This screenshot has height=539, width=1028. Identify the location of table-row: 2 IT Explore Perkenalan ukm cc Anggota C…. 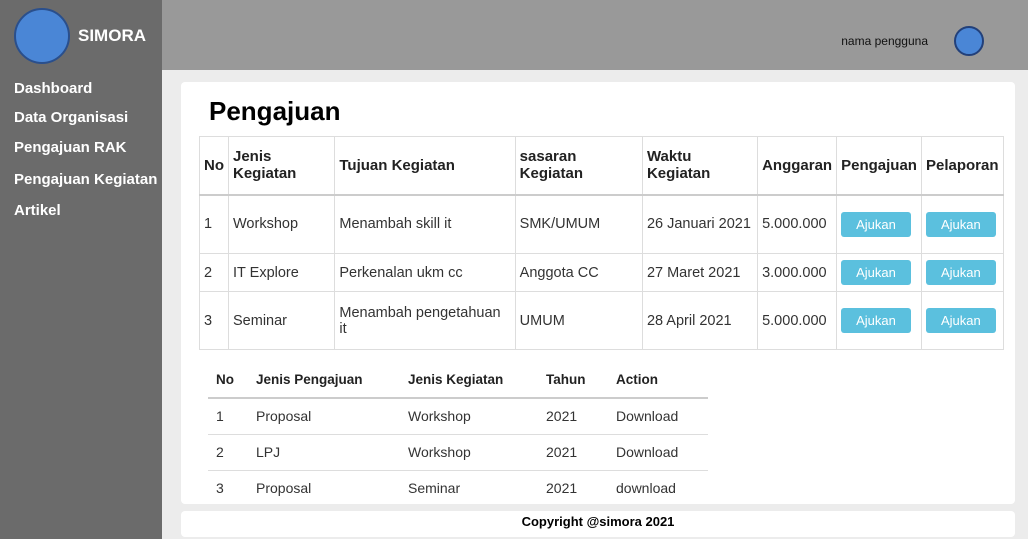
(602, 272).